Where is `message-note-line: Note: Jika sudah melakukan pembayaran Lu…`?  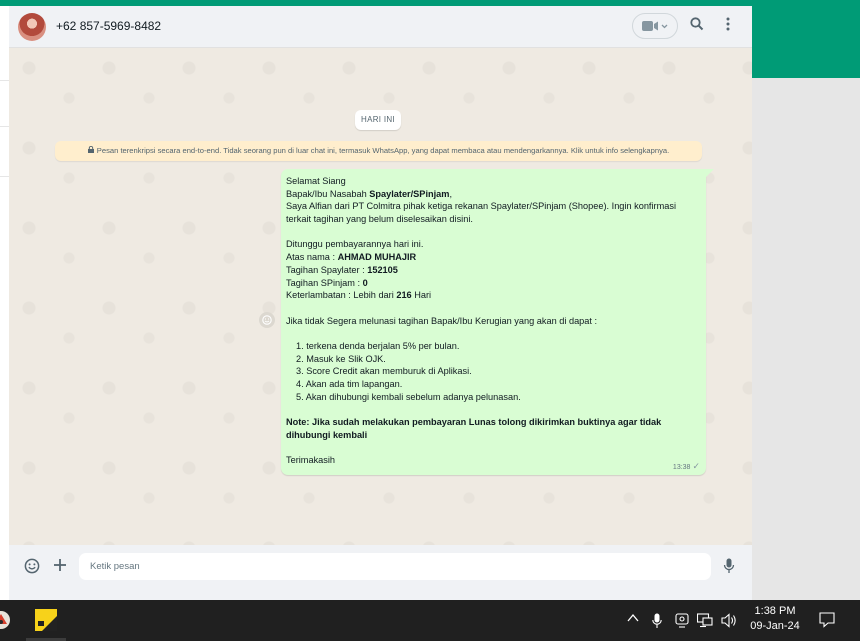
message-note-line: Note: Jika sudah melakukan pembayaran Lu… is located at coordinates (474, 422).